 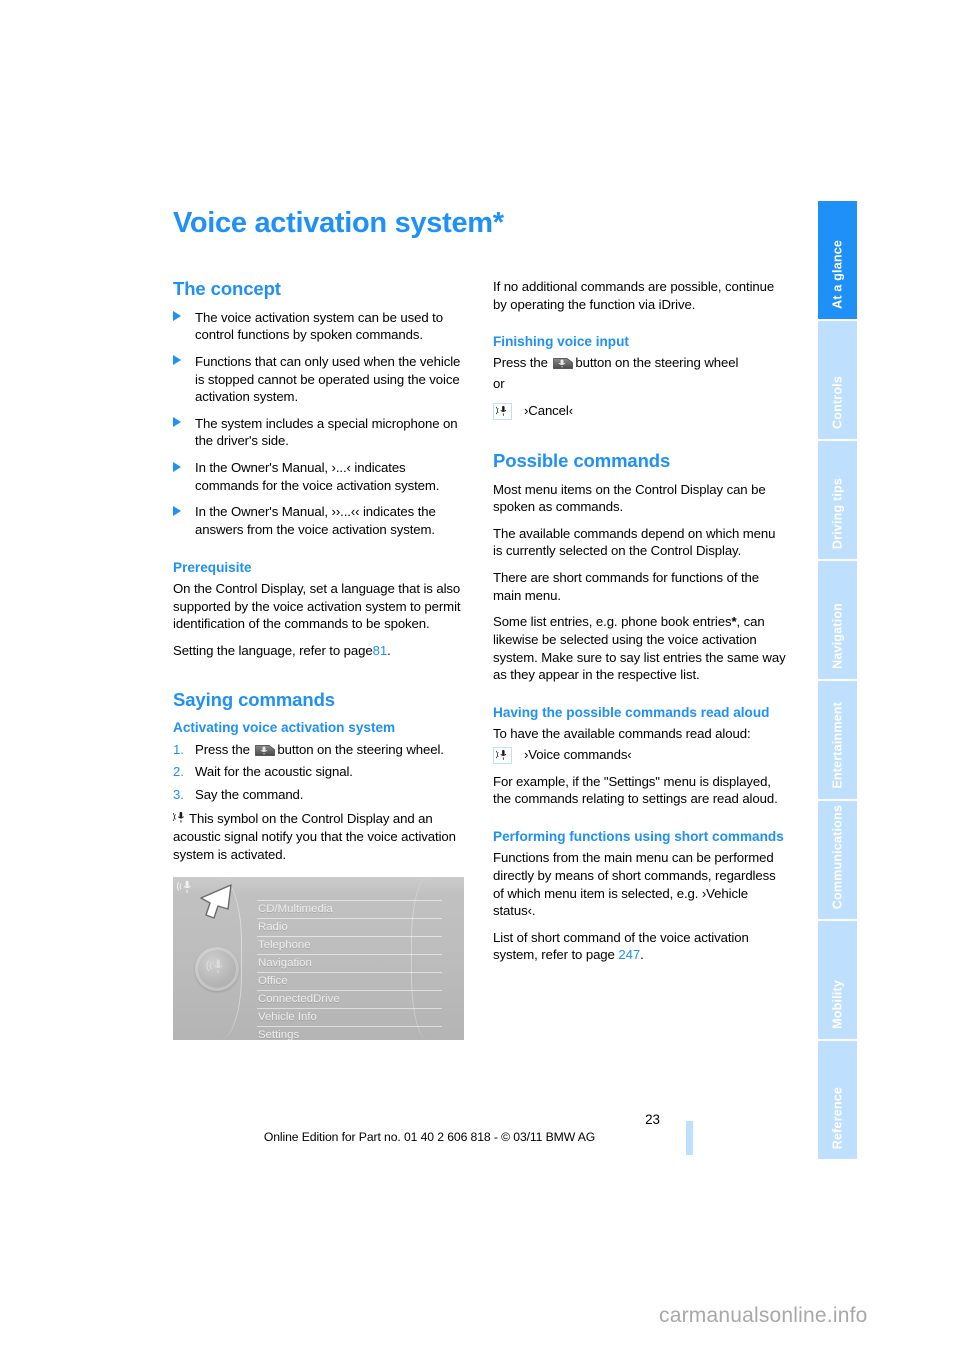 I want to click on site-watermark: carmanualsonline.info, so click(x=763, y=1315).